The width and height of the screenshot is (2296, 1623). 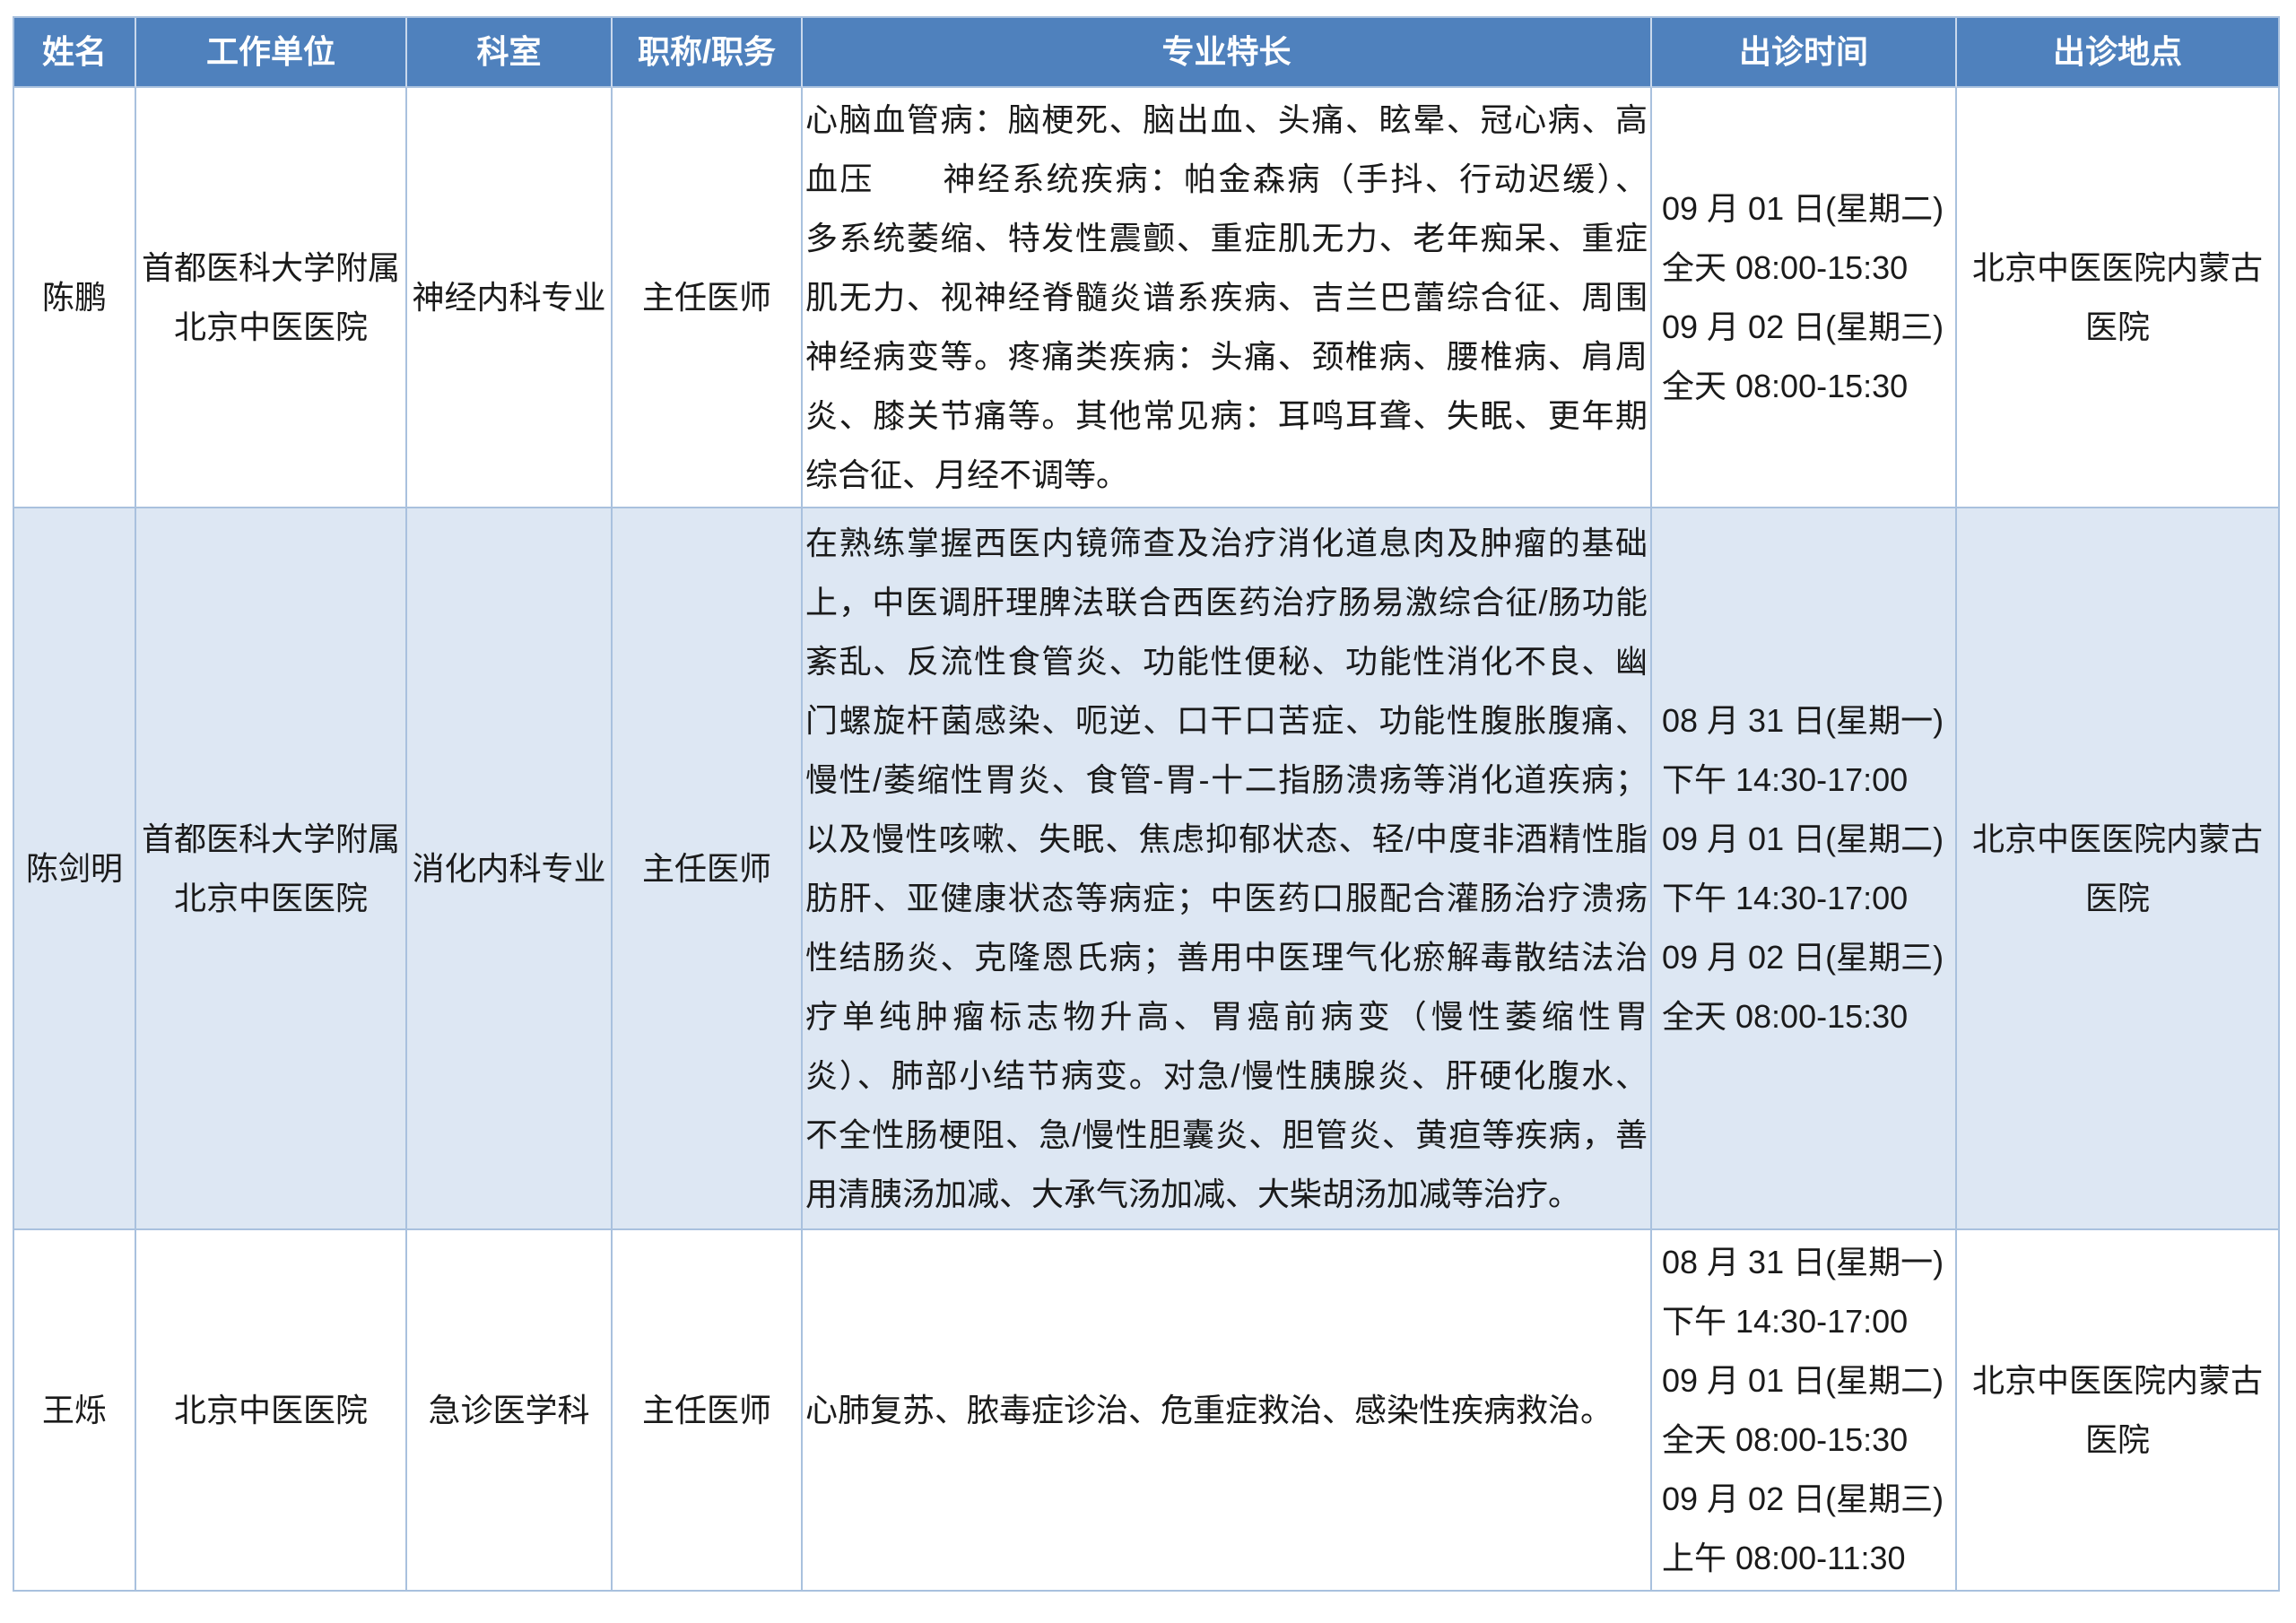 I want to click on cell-work-unit: 北京中医医院, so click(x=271, y=1411).